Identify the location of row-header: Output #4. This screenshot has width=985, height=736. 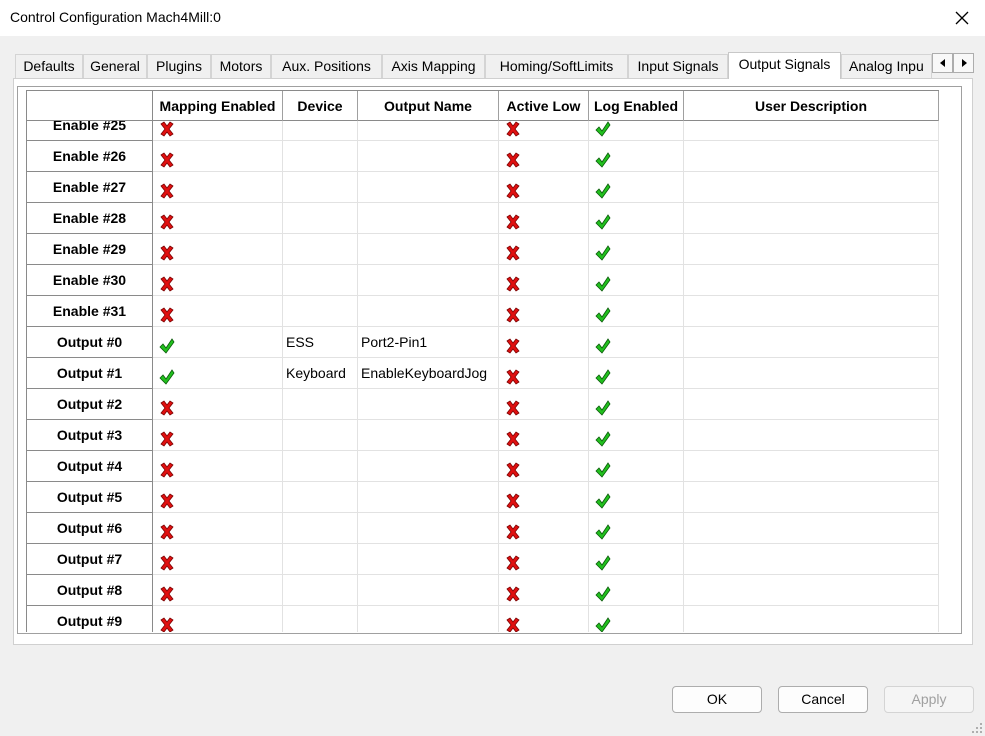
(90, 466).